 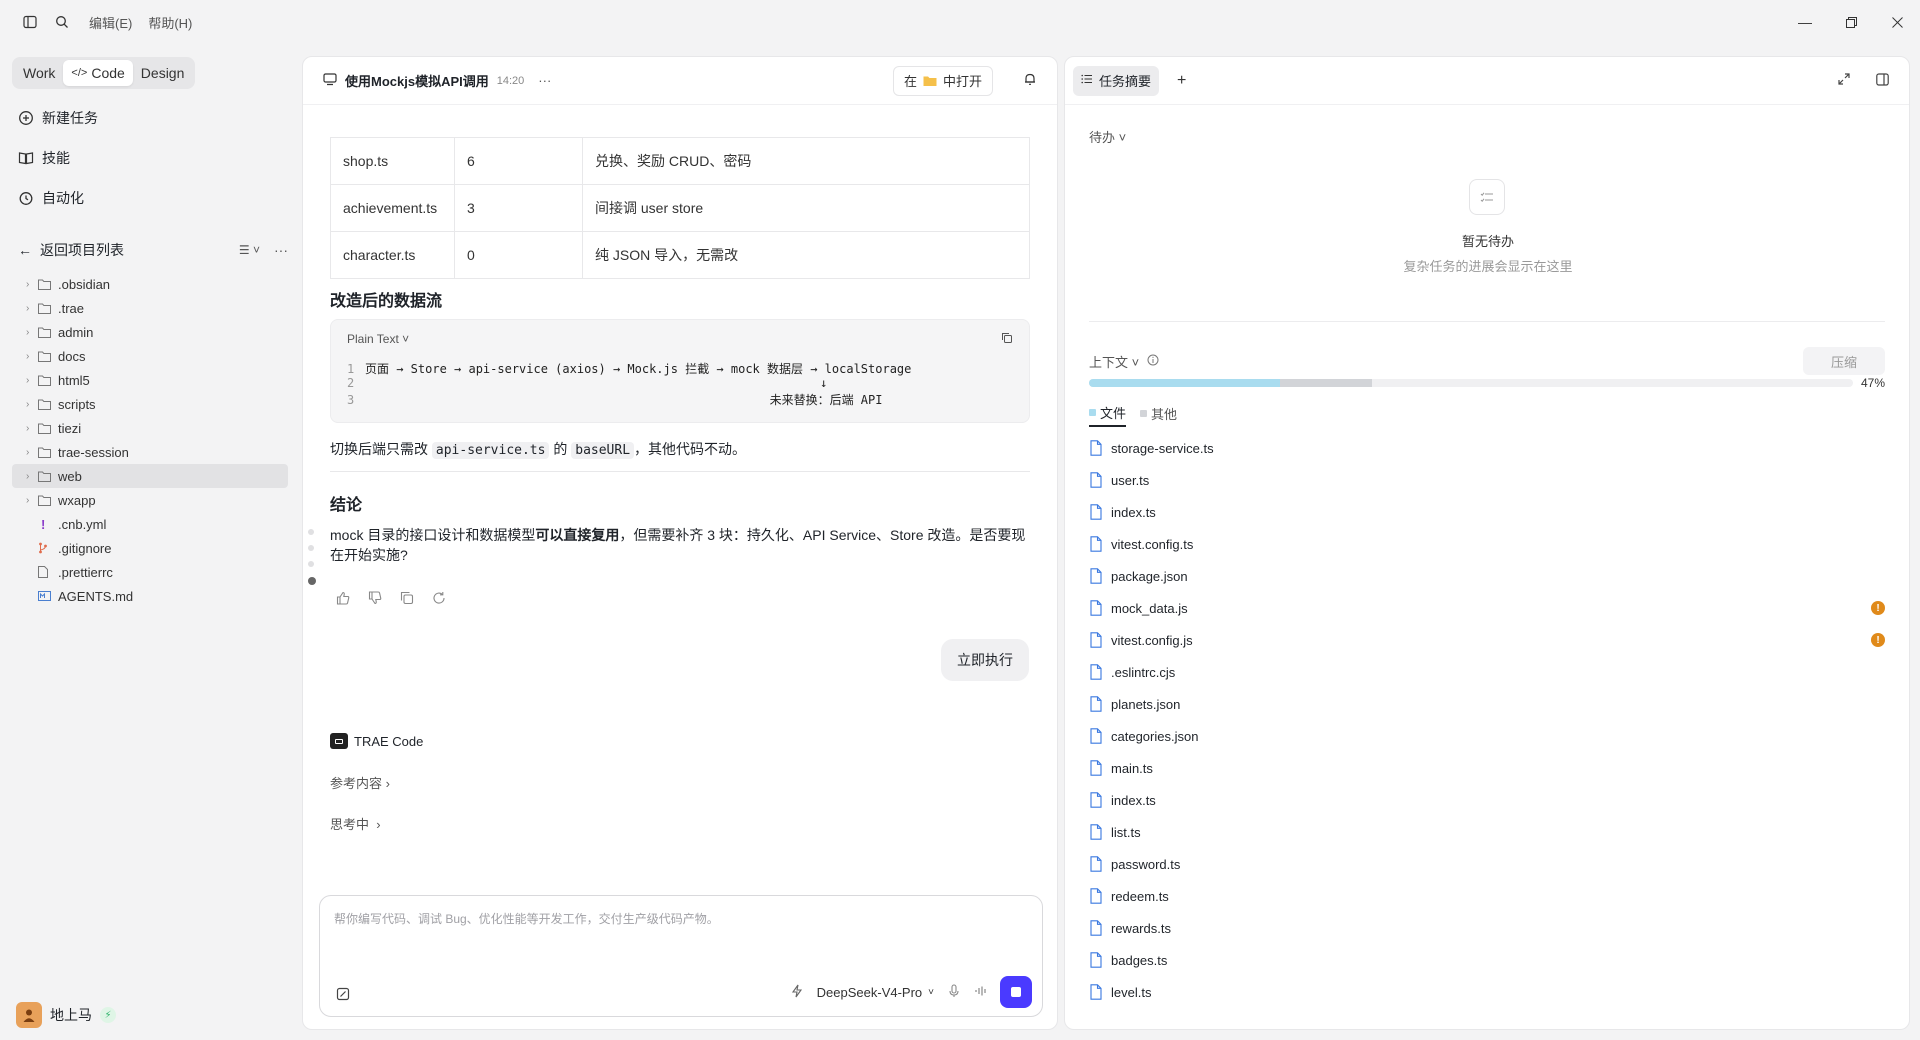 I want to click on tree-folder: › trae-session, so click(x=150, y=452).